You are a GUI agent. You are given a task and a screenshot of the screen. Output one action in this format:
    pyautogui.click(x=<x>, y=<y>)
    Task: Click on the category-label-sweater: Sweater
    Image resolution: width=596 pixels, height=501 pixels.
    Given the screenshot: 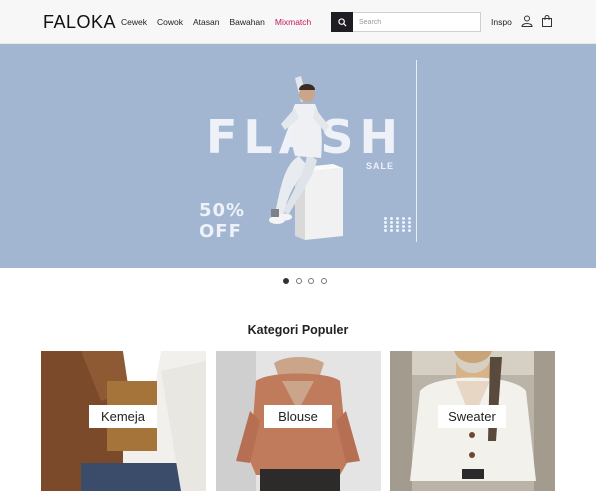 What is the action you would take?
    pyautogui.click(x=472, y=416)
    